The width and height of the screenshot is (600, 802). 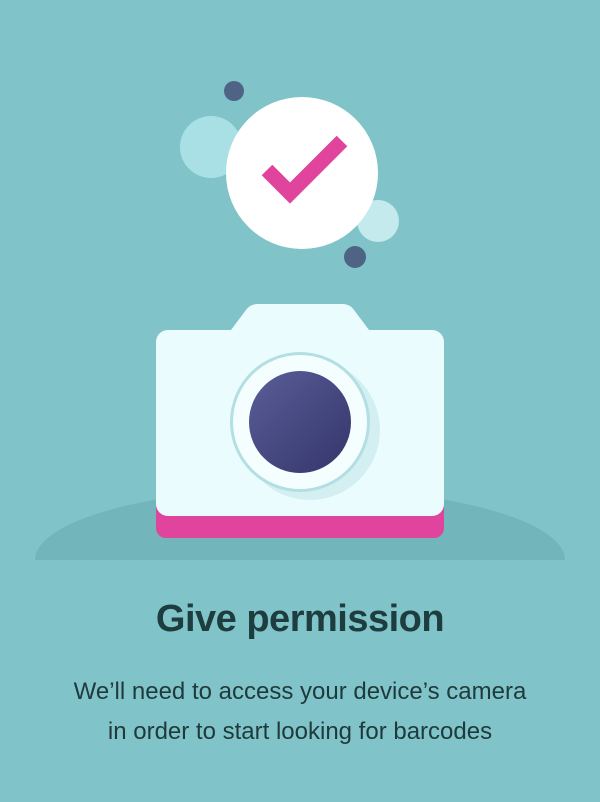 I want to click on page-title: Give permission, so click(x=300, y=619).